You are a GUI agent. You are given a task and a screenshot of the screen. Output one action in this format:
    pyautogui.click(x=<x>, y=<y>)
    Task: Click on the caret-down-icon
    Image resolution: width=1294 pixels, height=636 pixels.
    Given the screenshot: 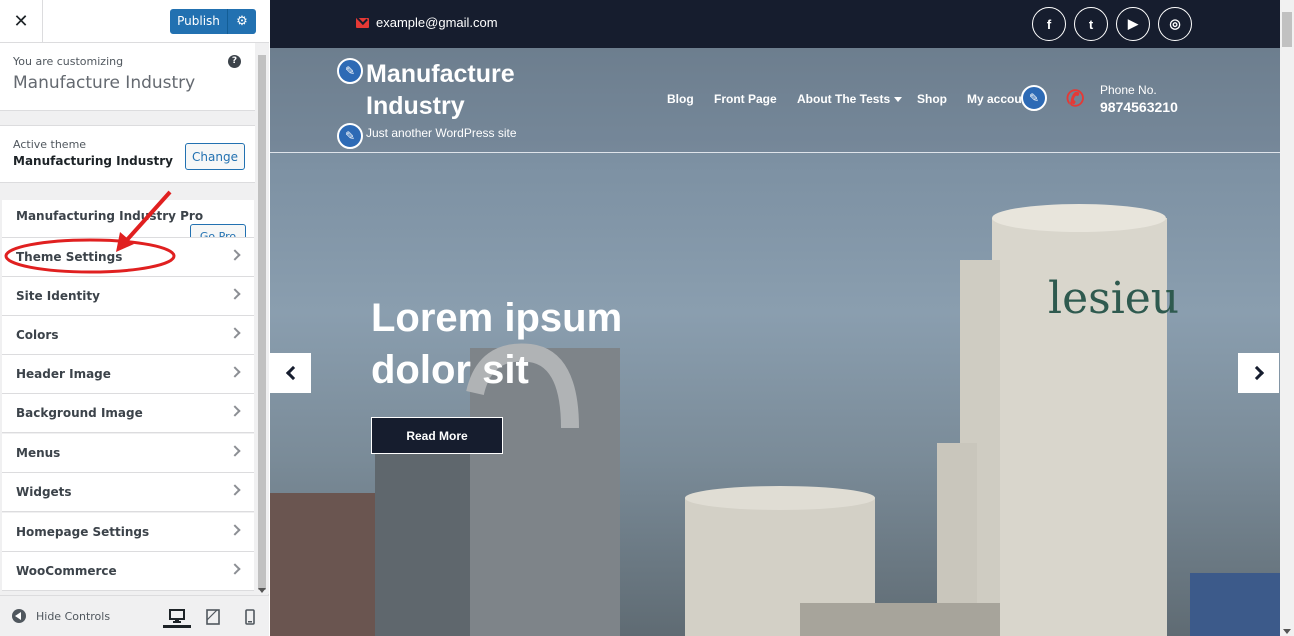 What is the action you would take?
    pyautogui.click(x=898, y=100)
    